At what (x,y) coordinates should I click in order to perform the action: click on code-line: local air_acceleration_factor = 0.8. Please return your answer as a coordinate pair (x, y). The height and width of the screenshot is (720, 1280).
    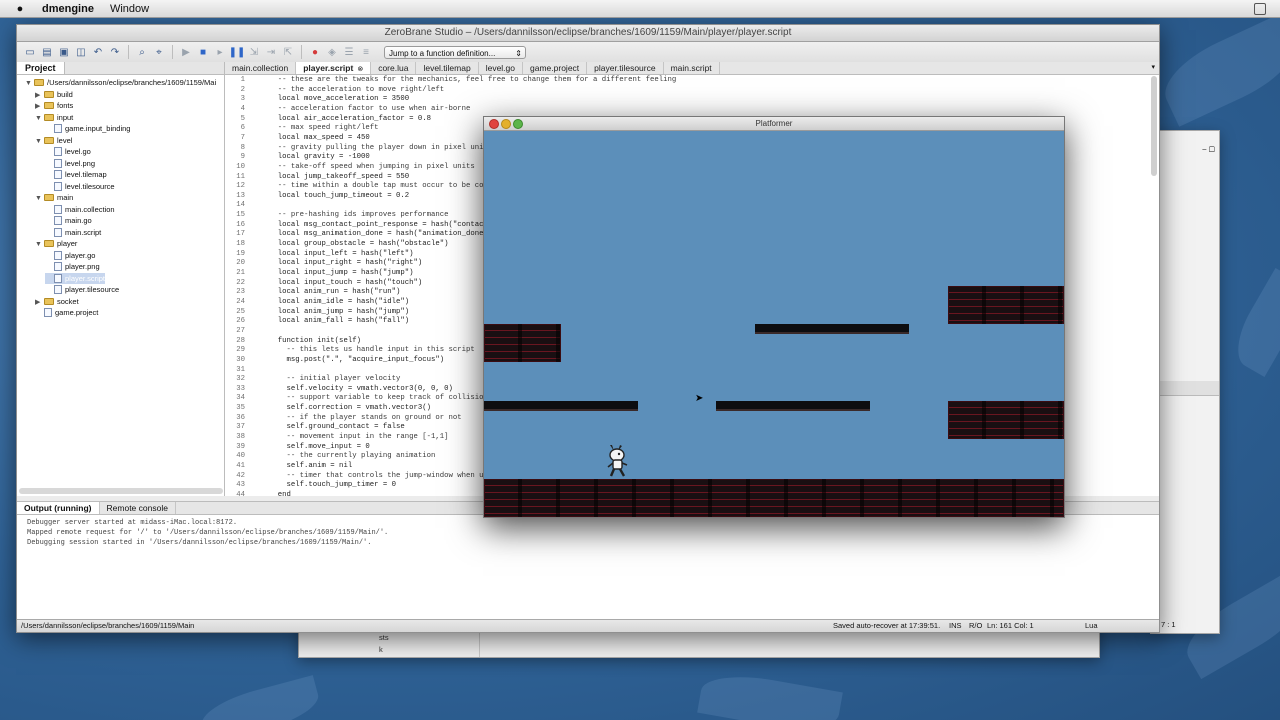
    Looking at the image, I should click on (350, 119).